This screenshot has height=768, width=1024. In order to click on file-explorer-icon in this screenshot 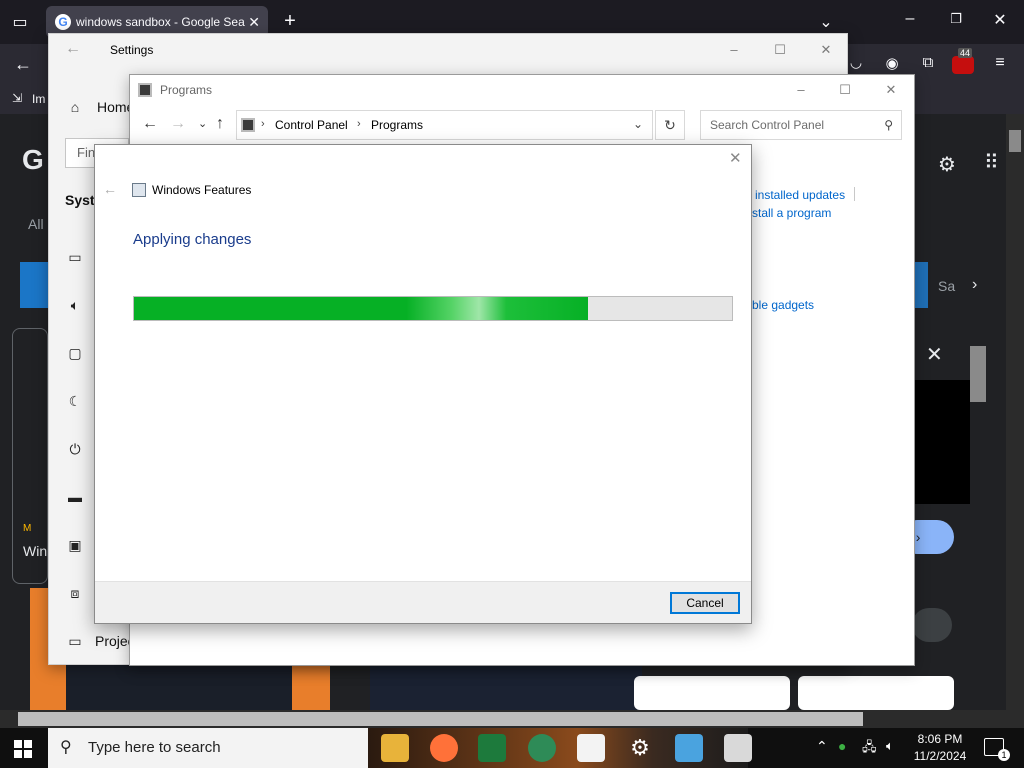, I will do `click(395, 748)`.